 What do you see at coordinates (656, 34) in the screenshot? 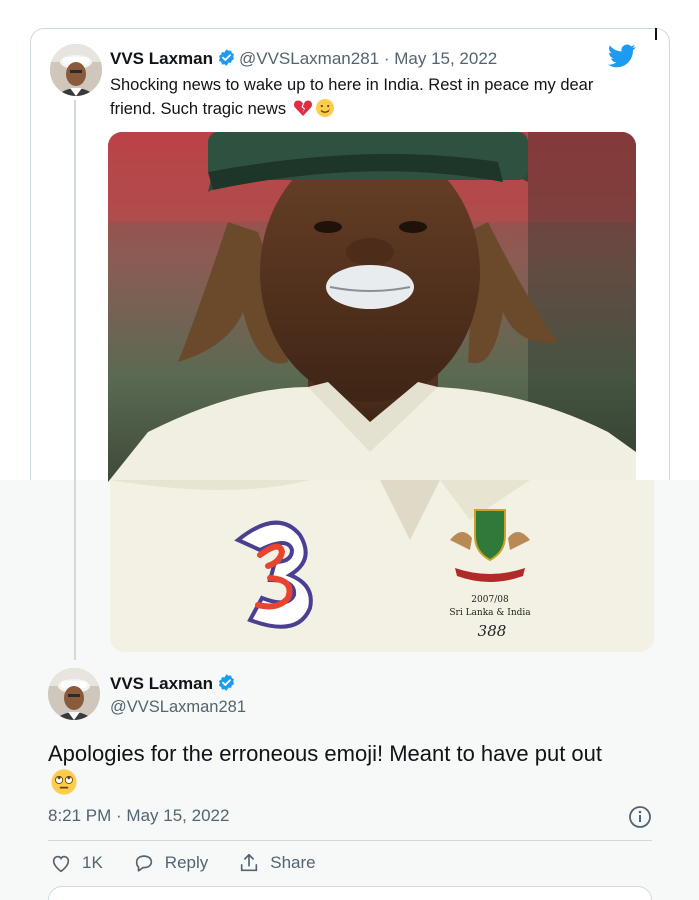
I see `edge-mark` at bounding box center [656, 34].